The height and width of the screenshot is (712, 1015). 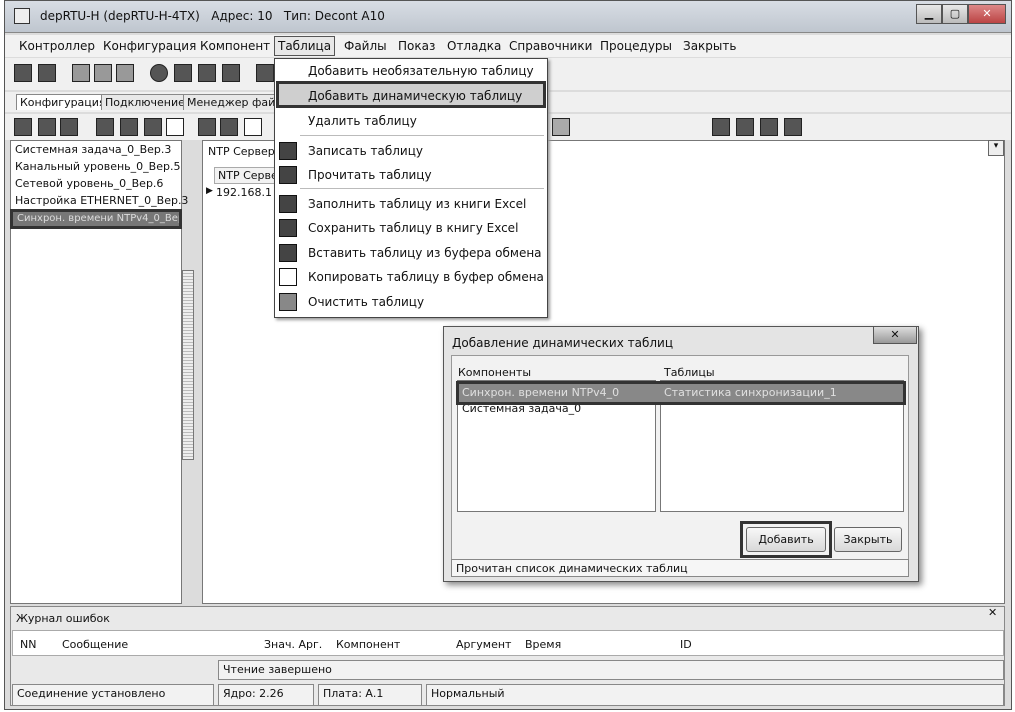 What do you see at coordinates (89, 183) in the screenshot?
I see `tree-item: Сетевой уровень_0_Вер.6` at bounding box center [89, 183].